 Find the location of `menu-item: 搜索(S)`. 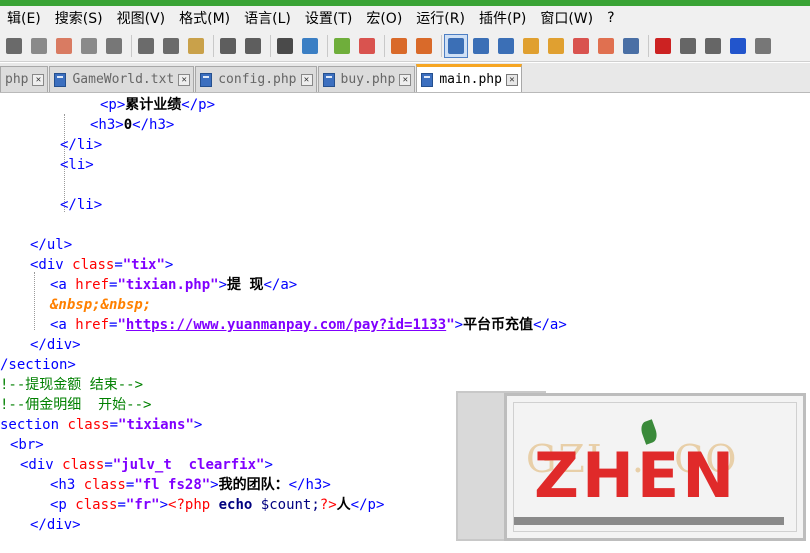

menu-item: 搜索(S) is located at coordinates (79, 18).